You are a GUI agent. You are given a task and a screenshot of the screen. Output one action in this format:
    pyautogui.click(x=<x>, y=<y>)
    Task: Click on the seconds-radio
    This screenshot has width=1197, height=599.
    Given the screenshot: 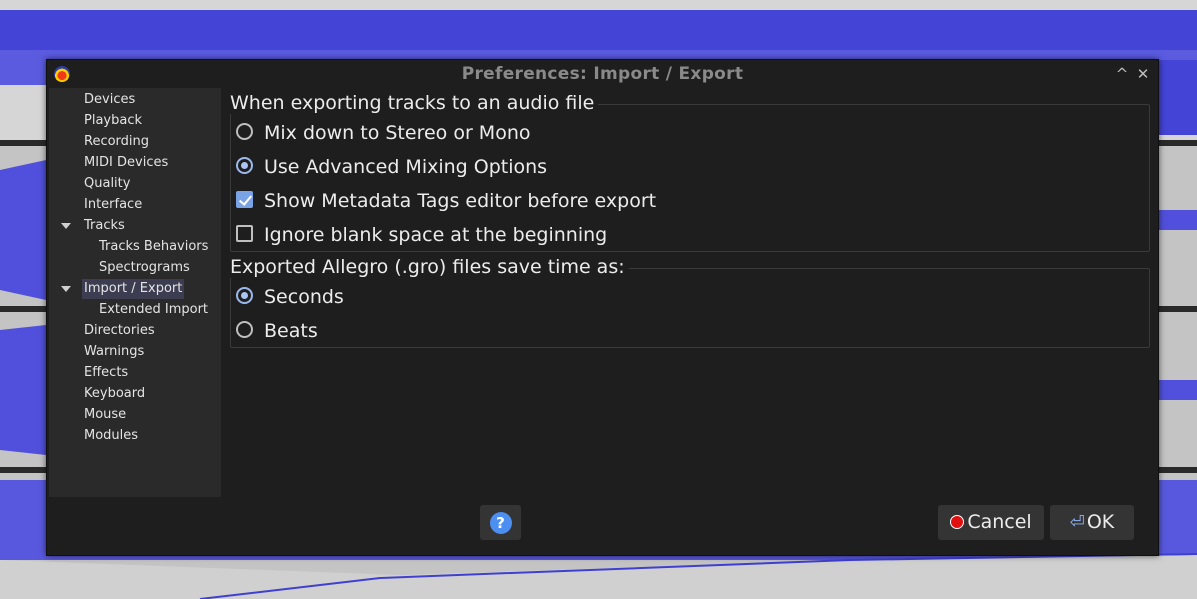 What is the action you would take?
    pyautogui.click(x=244, y=295)
    